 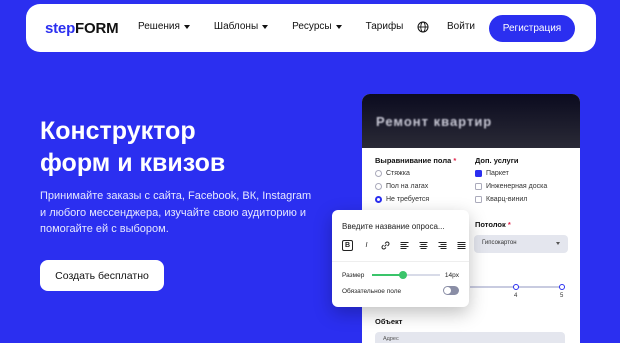 I want to click on menu-item-pricing: Тарифы, so click(x=385, y=26).